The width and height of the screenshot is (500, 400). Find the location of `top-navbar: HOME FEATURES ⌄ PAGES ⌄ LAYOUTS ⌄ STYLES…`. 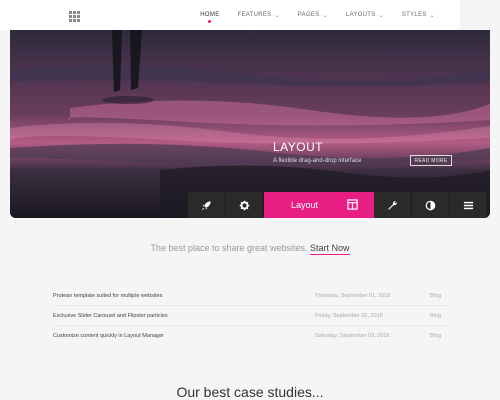

top-navbar: HOME FEATURES ⌄ PAGES ⌄ LAYOUTS ⌄ STYLES… is located at coordinates (230, 15).